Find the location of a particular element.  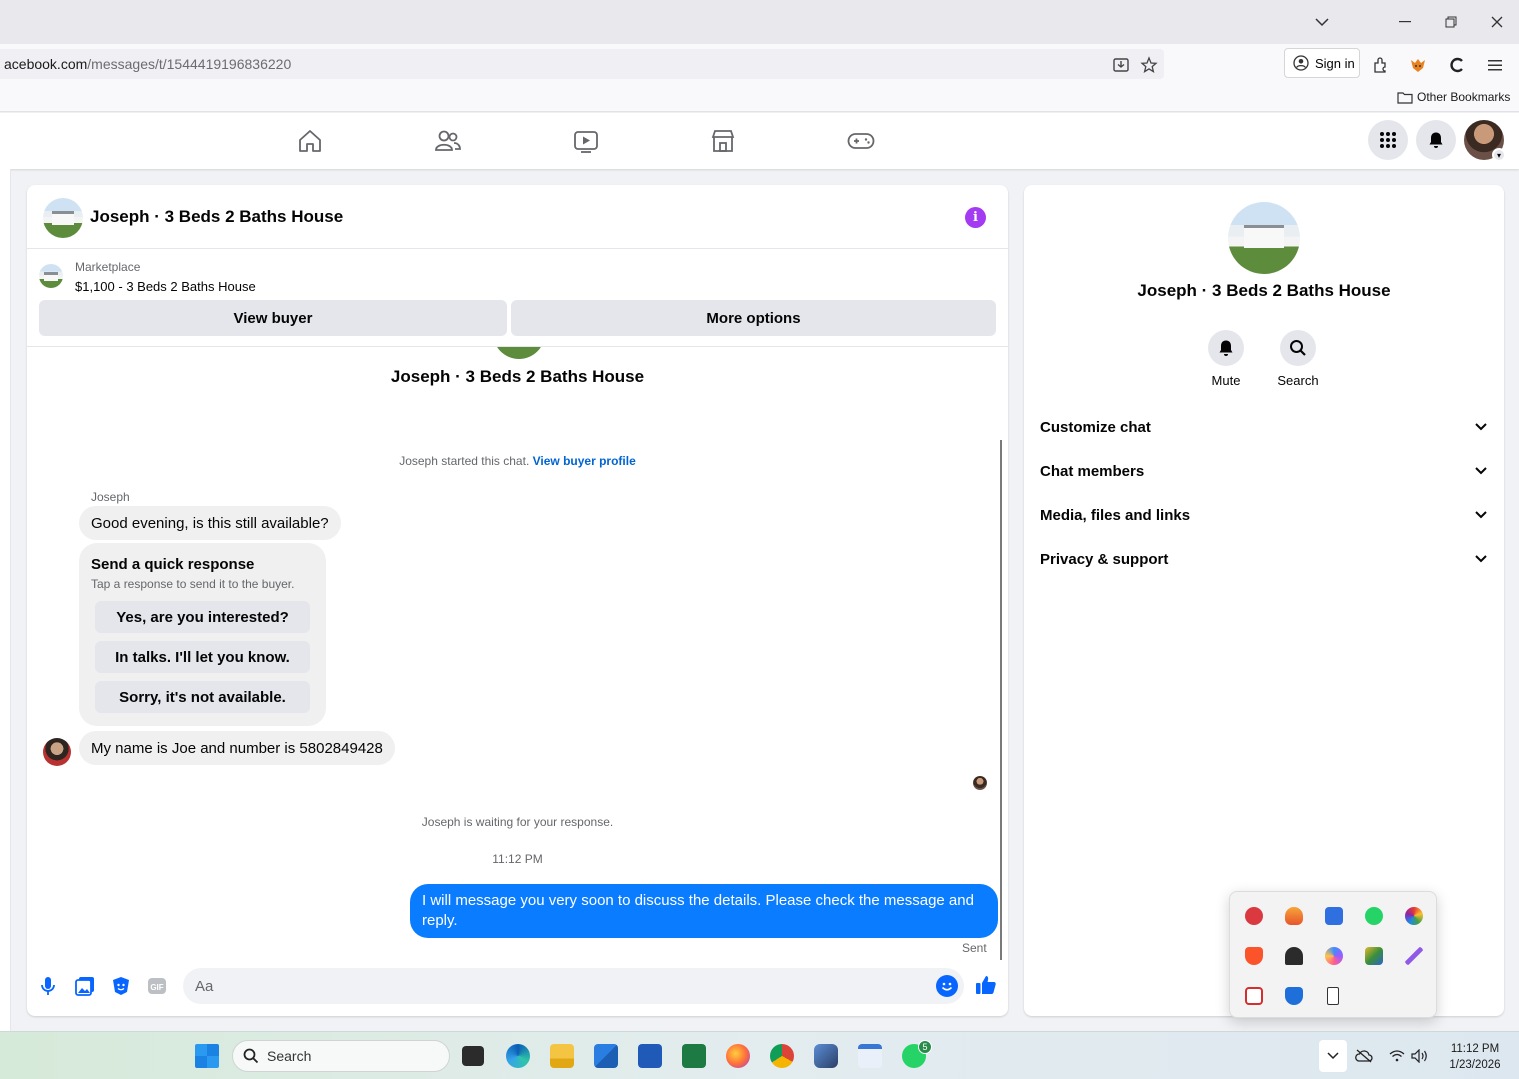

save-page-icon is located at coordinates (1121, 65).